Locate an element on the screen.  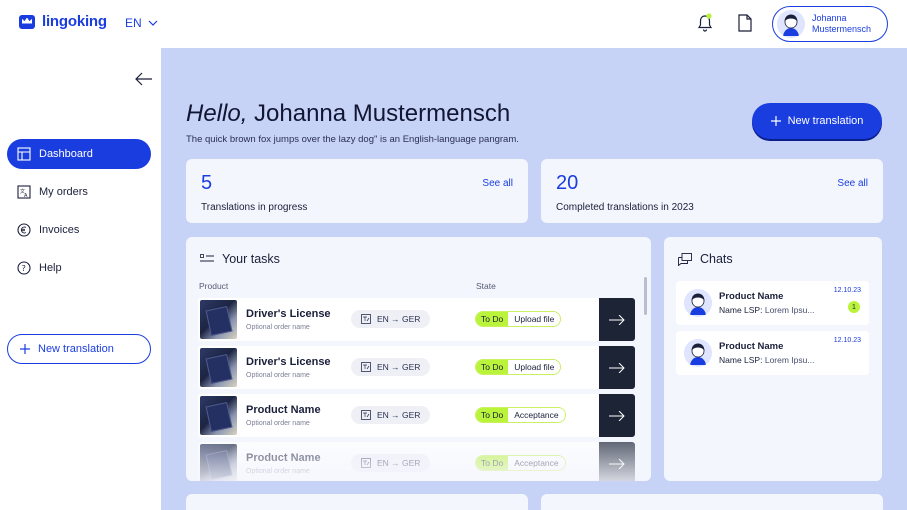
chat-title: Product Name is located at coordinates (751, 346).